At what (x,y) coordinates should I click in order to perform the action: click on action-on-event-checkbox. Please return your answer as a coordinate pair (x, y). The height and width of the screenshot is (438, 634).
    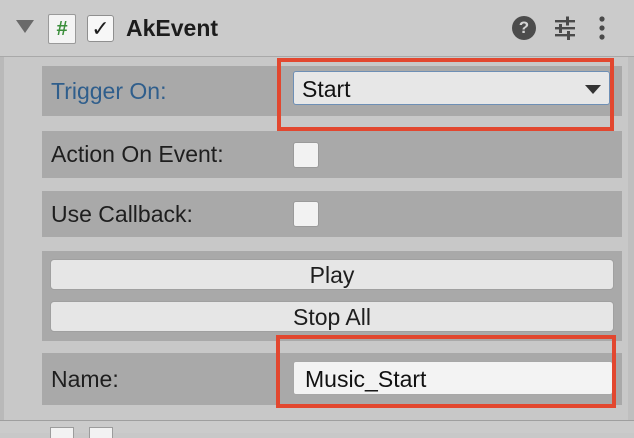
    Looking at the image, I should click on (306, 155).